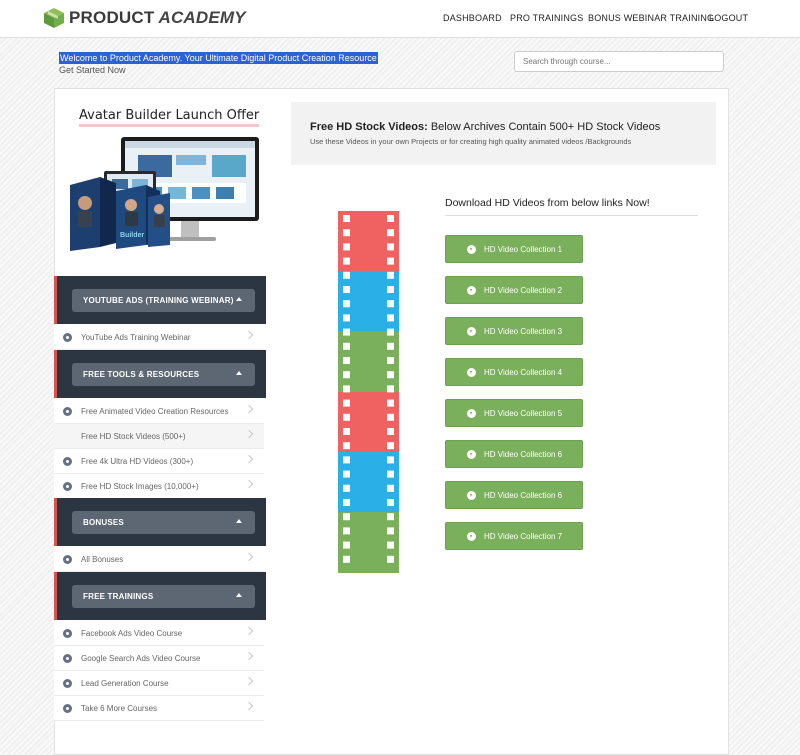 The width and height of the screenshot is (800, 755). I want to click on sidebar-item-lead-generation-course: Lead Generation Course, so click(159, 683).